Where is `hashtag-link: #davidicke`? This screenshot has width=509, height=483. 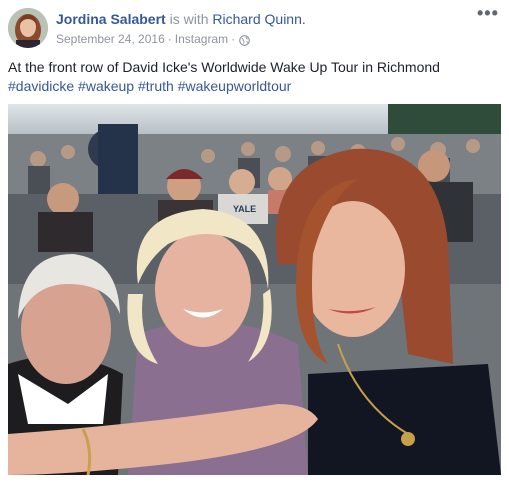 hashtag-link: #davidicke is located at coordinates (41, 86).